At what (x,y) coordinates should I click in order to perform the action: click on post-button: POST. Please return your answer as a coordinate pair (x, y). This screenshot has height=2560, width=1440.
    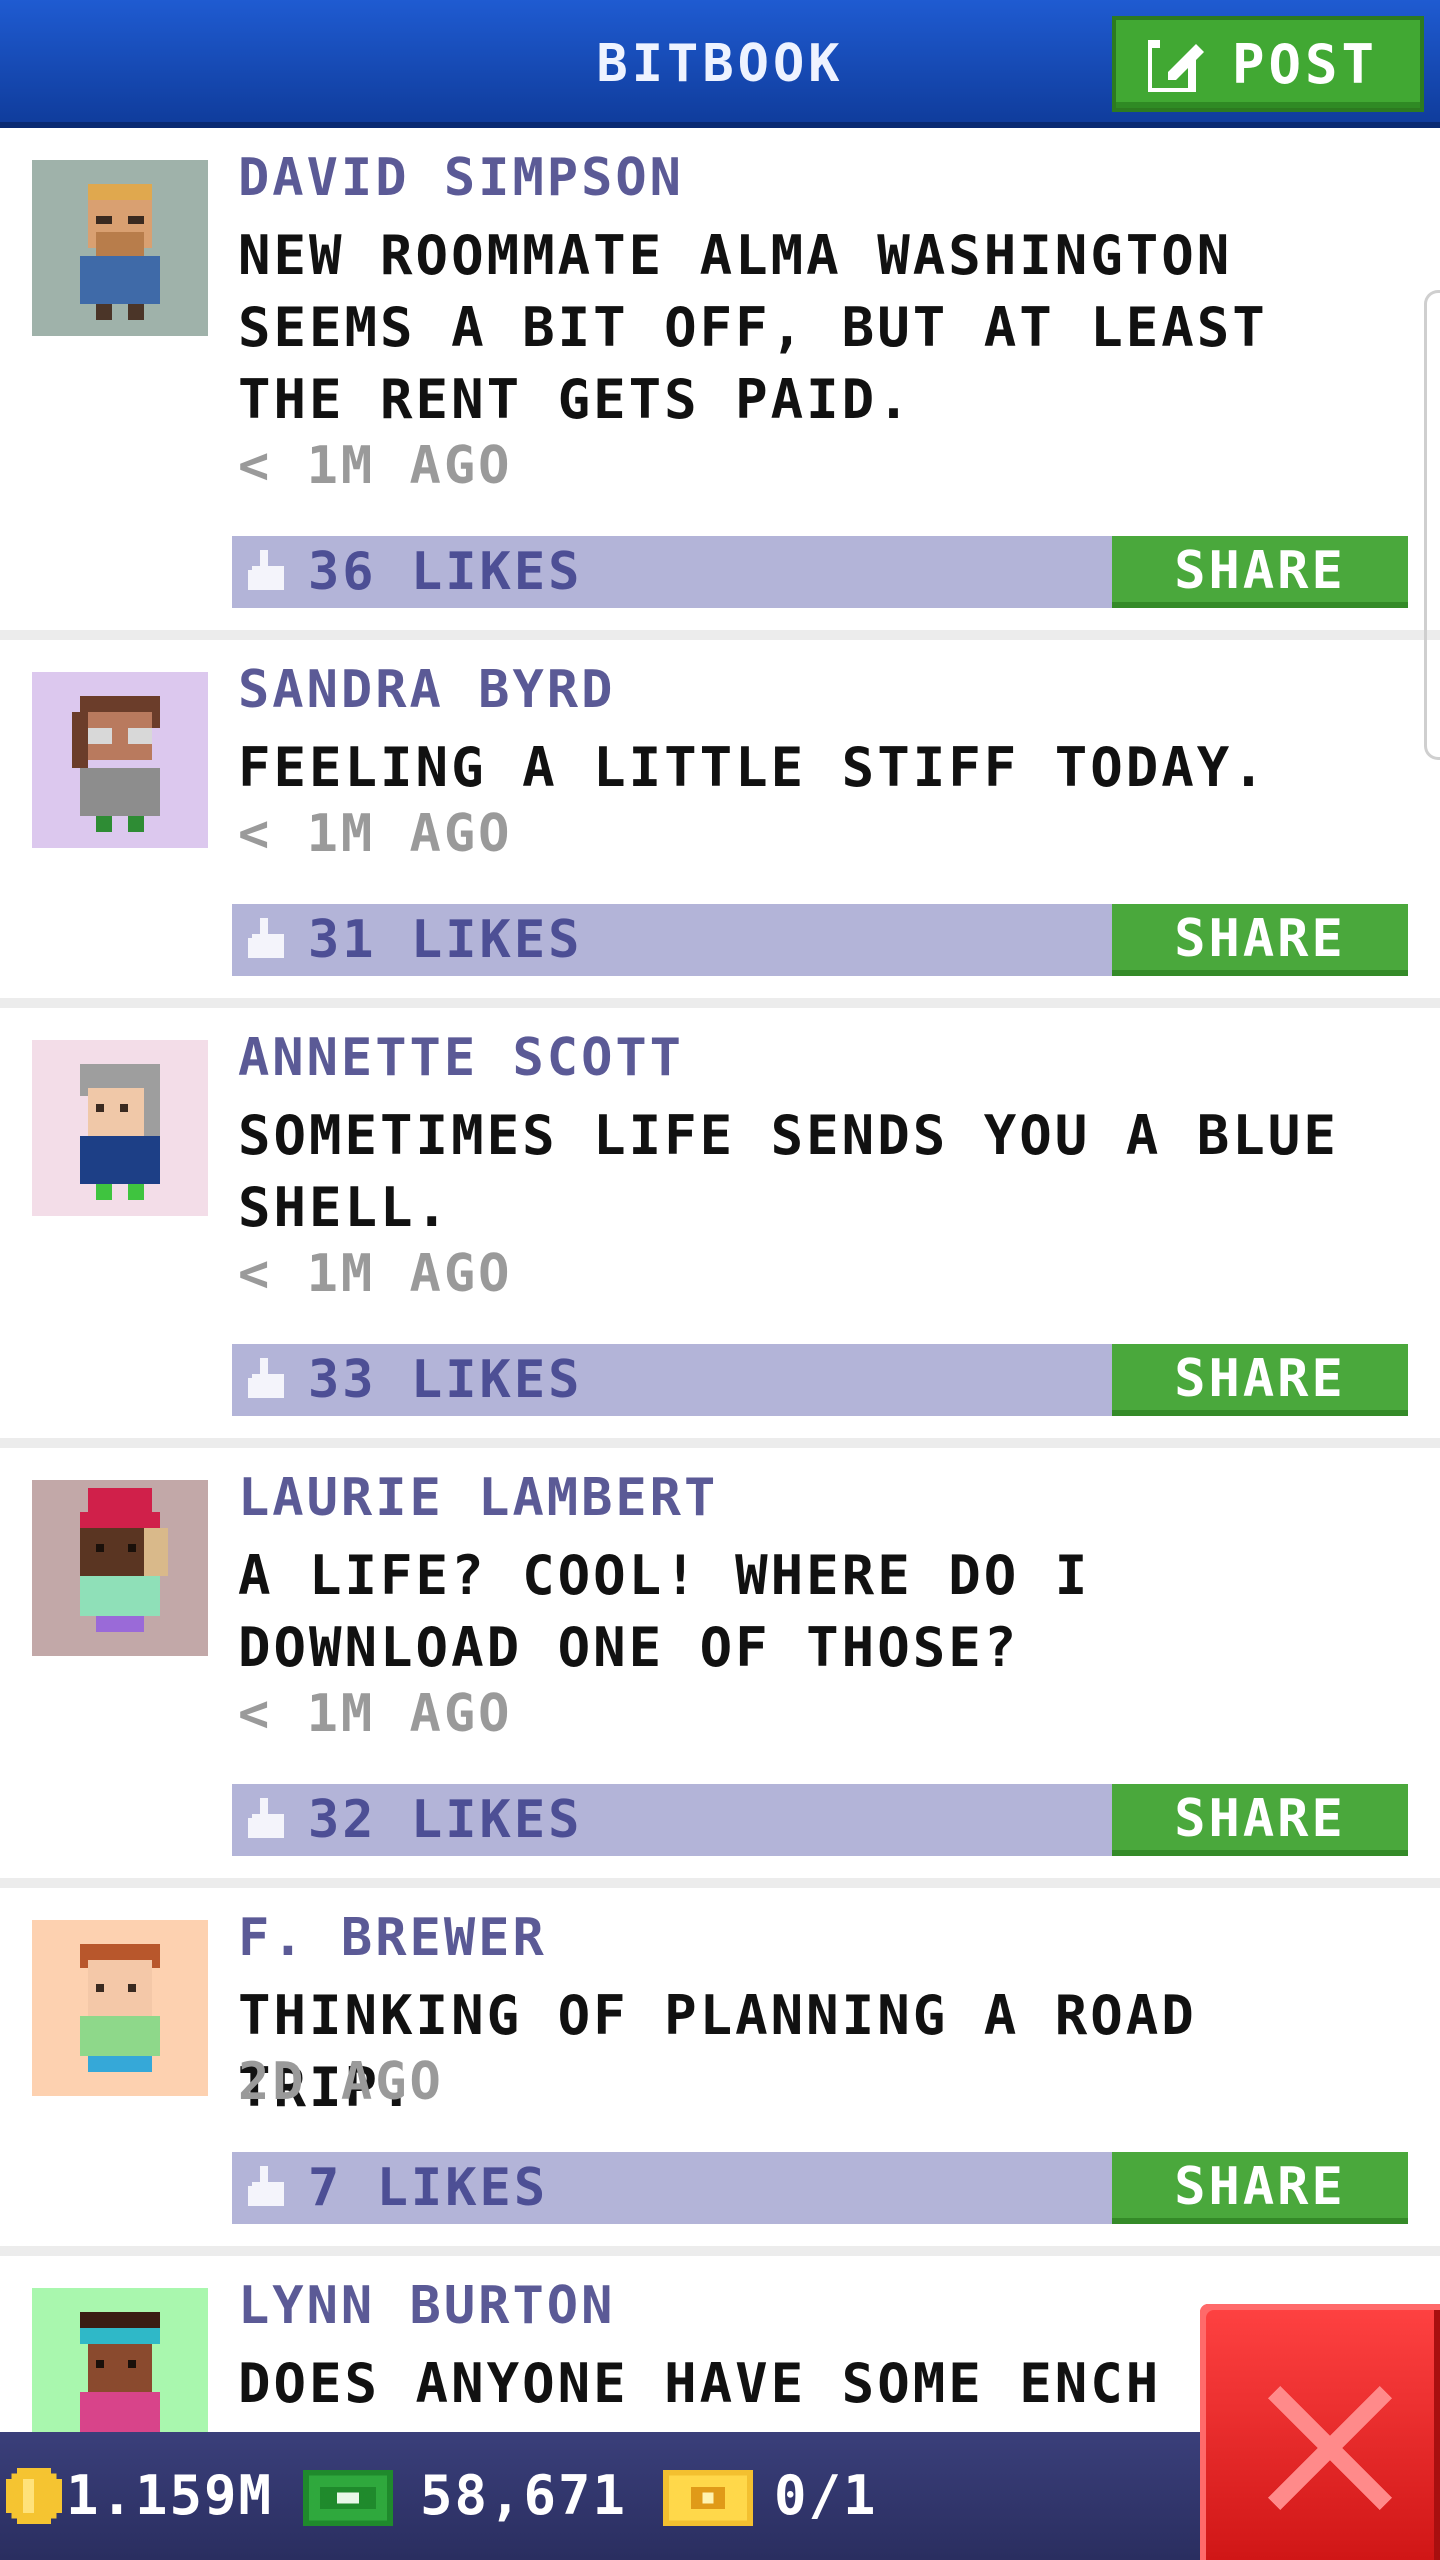
    Looking at the image, I should click on (1268, 64).